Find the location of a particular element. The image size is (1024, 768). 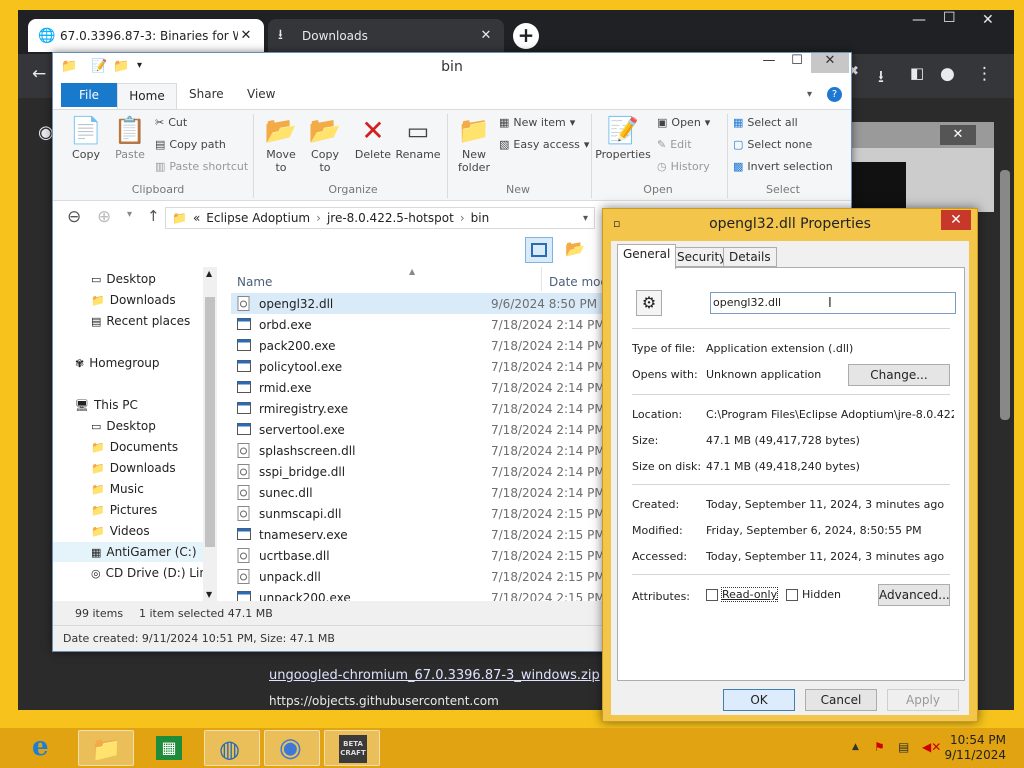

file-row: servertool.exe 7/18/2024 2:14 PM is located at coordinates (441, 429).